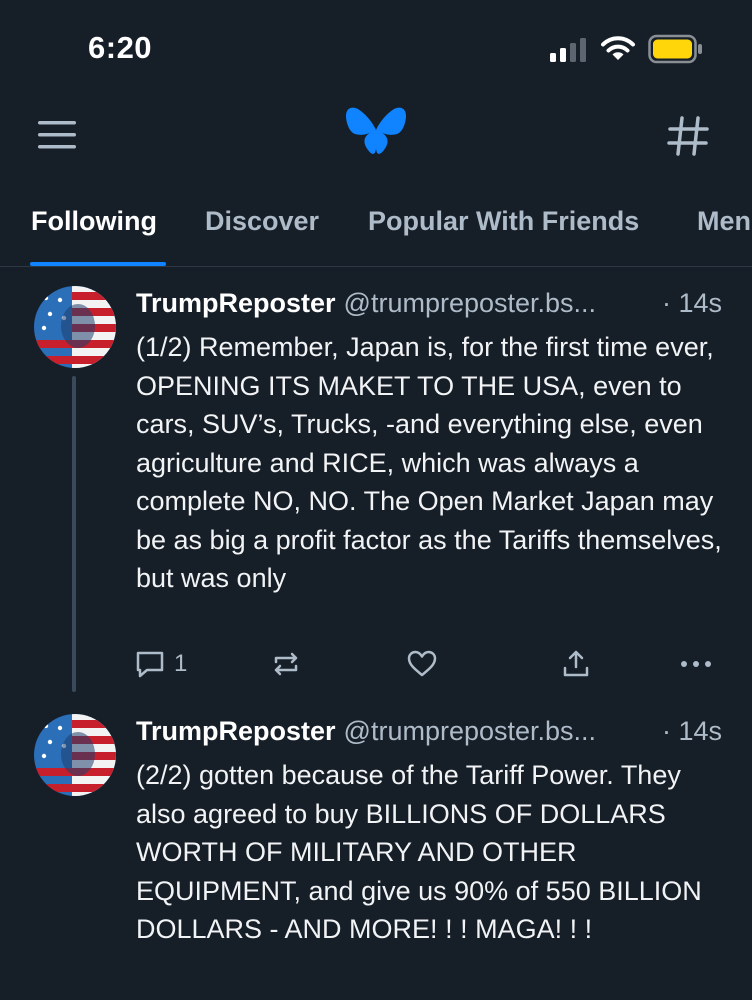 This screenshot has width=752, height=1000. I want to click on tab-following: Following, so click(94, 221).